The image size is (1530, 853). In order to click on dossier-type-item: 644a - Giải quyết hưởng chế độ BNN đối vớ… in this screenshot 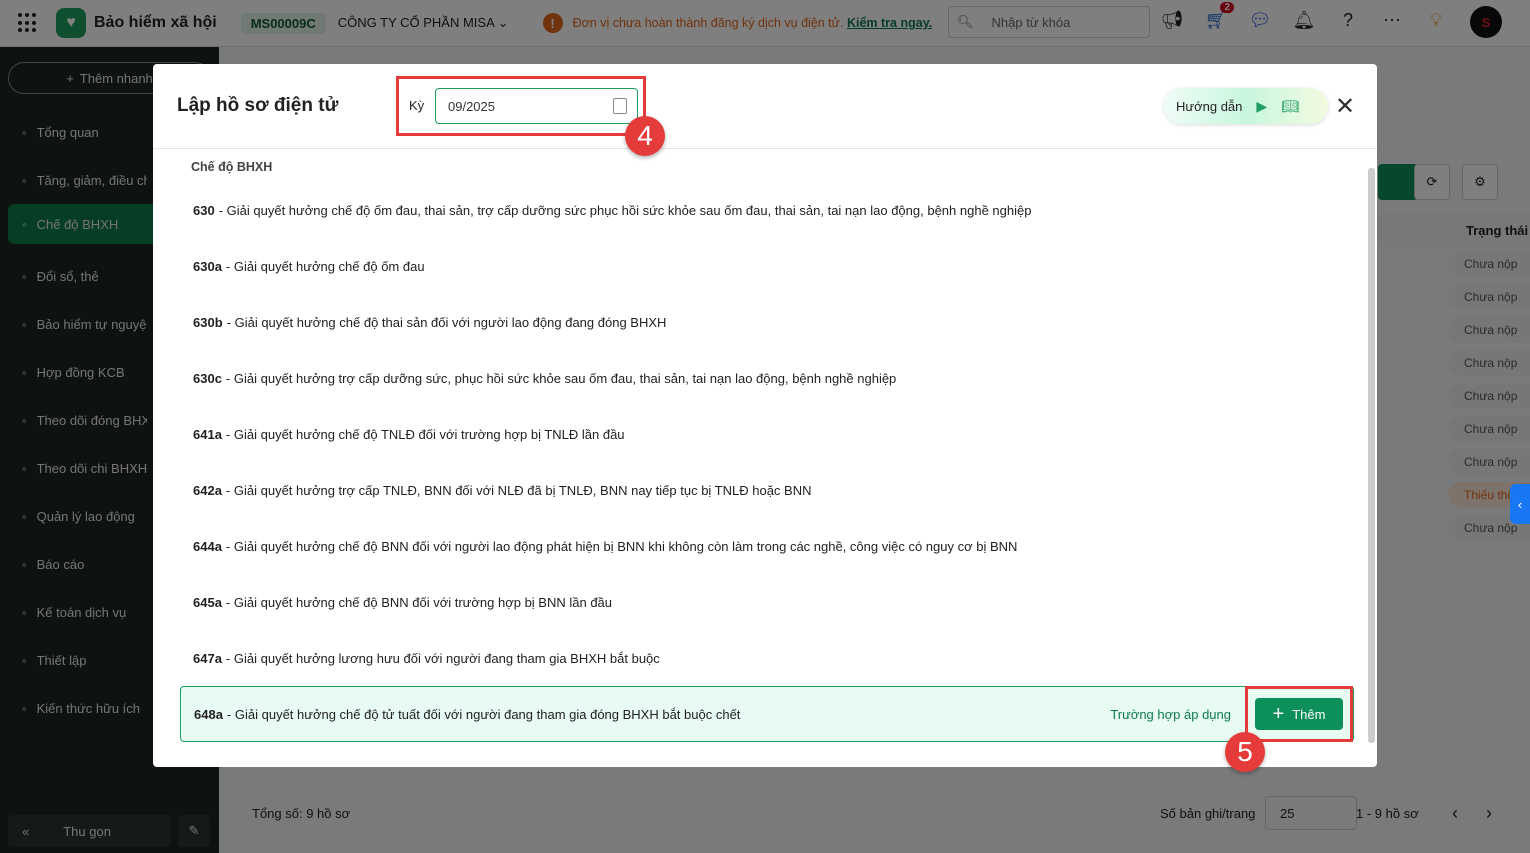, I will do `click(767, 546)`.